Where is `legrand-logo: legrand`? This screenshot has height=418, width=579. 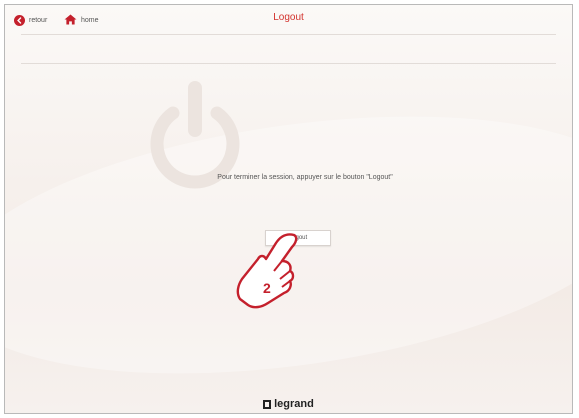
legrand-logo: legrand is located at coordinates (288, 404).